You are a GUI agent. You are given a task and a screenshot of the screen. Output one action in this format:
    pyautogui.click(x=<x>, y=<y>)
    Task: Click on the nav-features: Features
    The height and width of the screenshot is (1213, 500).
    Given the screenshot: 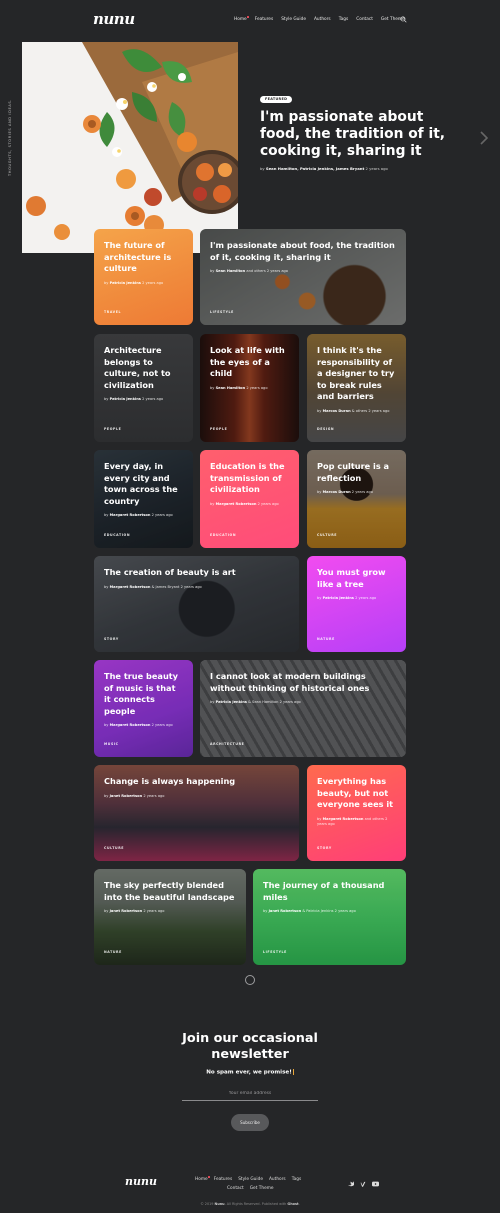 What is the action you would take?
    pyautogui.click(x=264, y=19)
    